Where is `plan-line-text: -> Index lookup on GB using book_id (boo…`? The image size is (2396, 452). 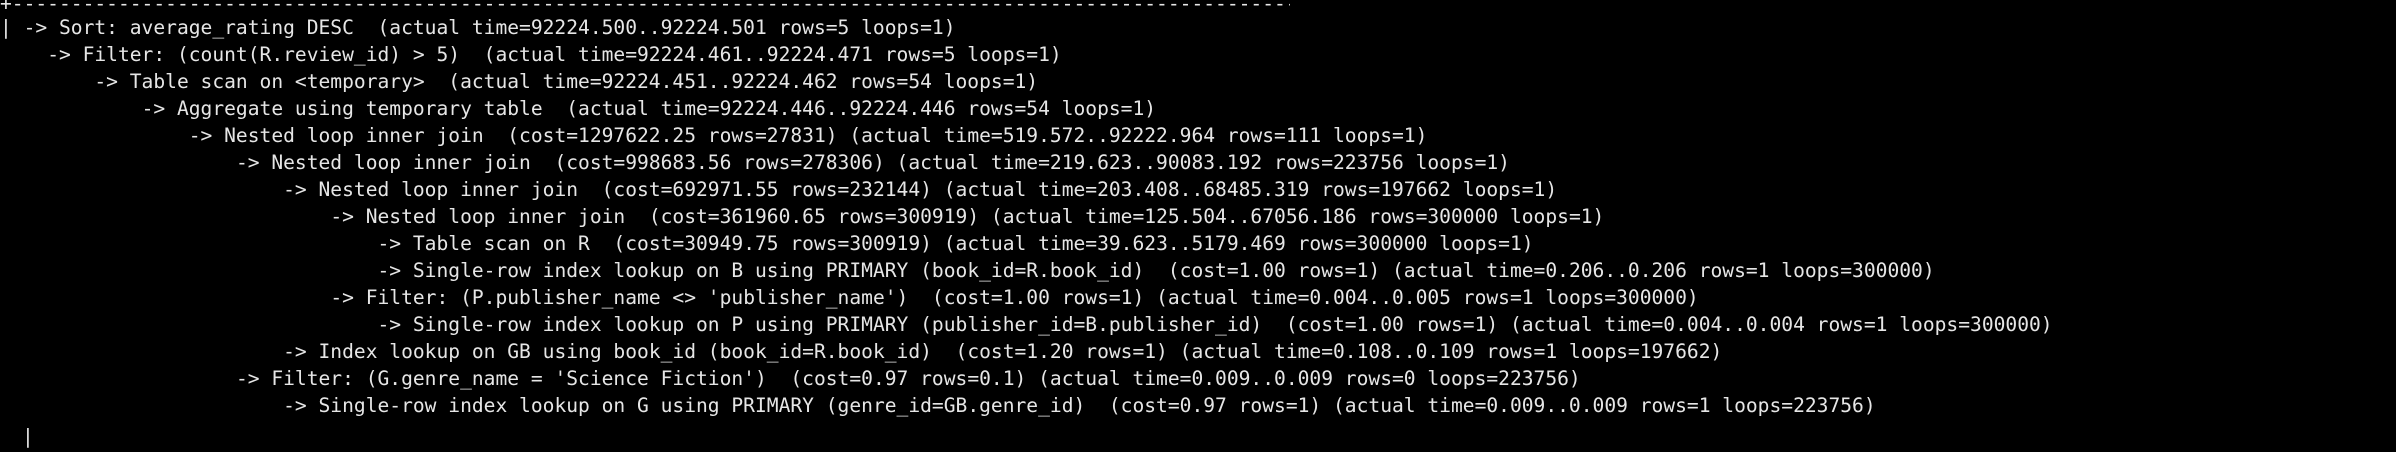
plan-line-text: -> Index lookup on GB using book_id (boo… is located at coordinates (1003, 351).